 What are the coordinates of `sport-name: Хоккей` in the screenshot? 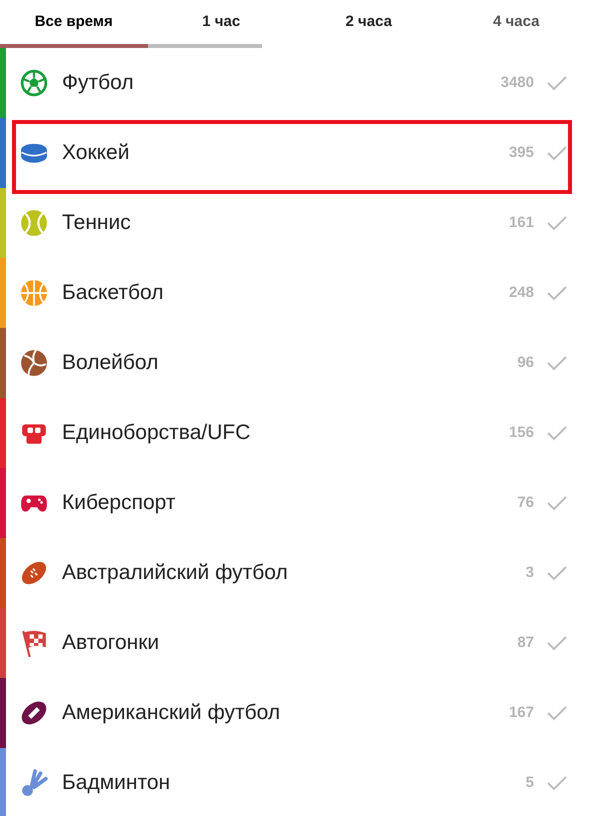 It's located at (96, 153).